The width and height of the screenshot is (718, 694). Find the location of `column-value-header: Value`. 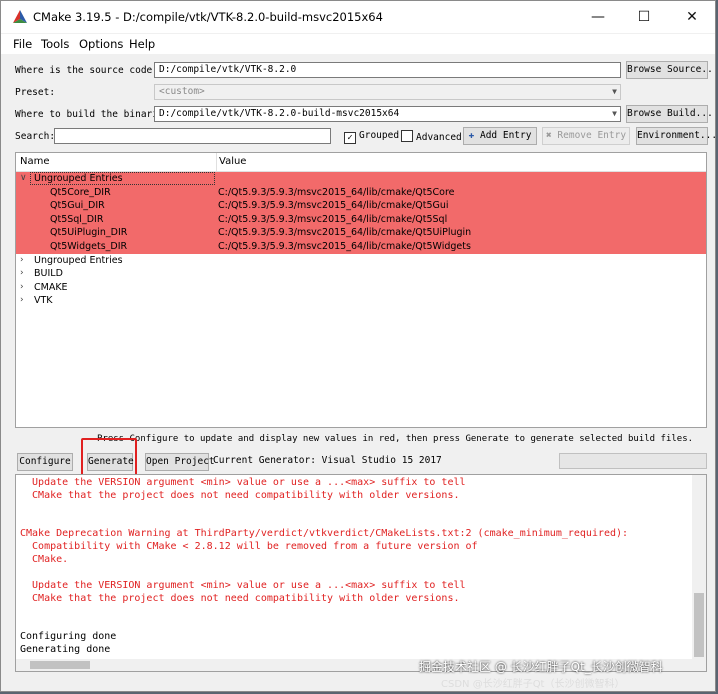

column-value-header: Value is located at coordinates (232, 161).